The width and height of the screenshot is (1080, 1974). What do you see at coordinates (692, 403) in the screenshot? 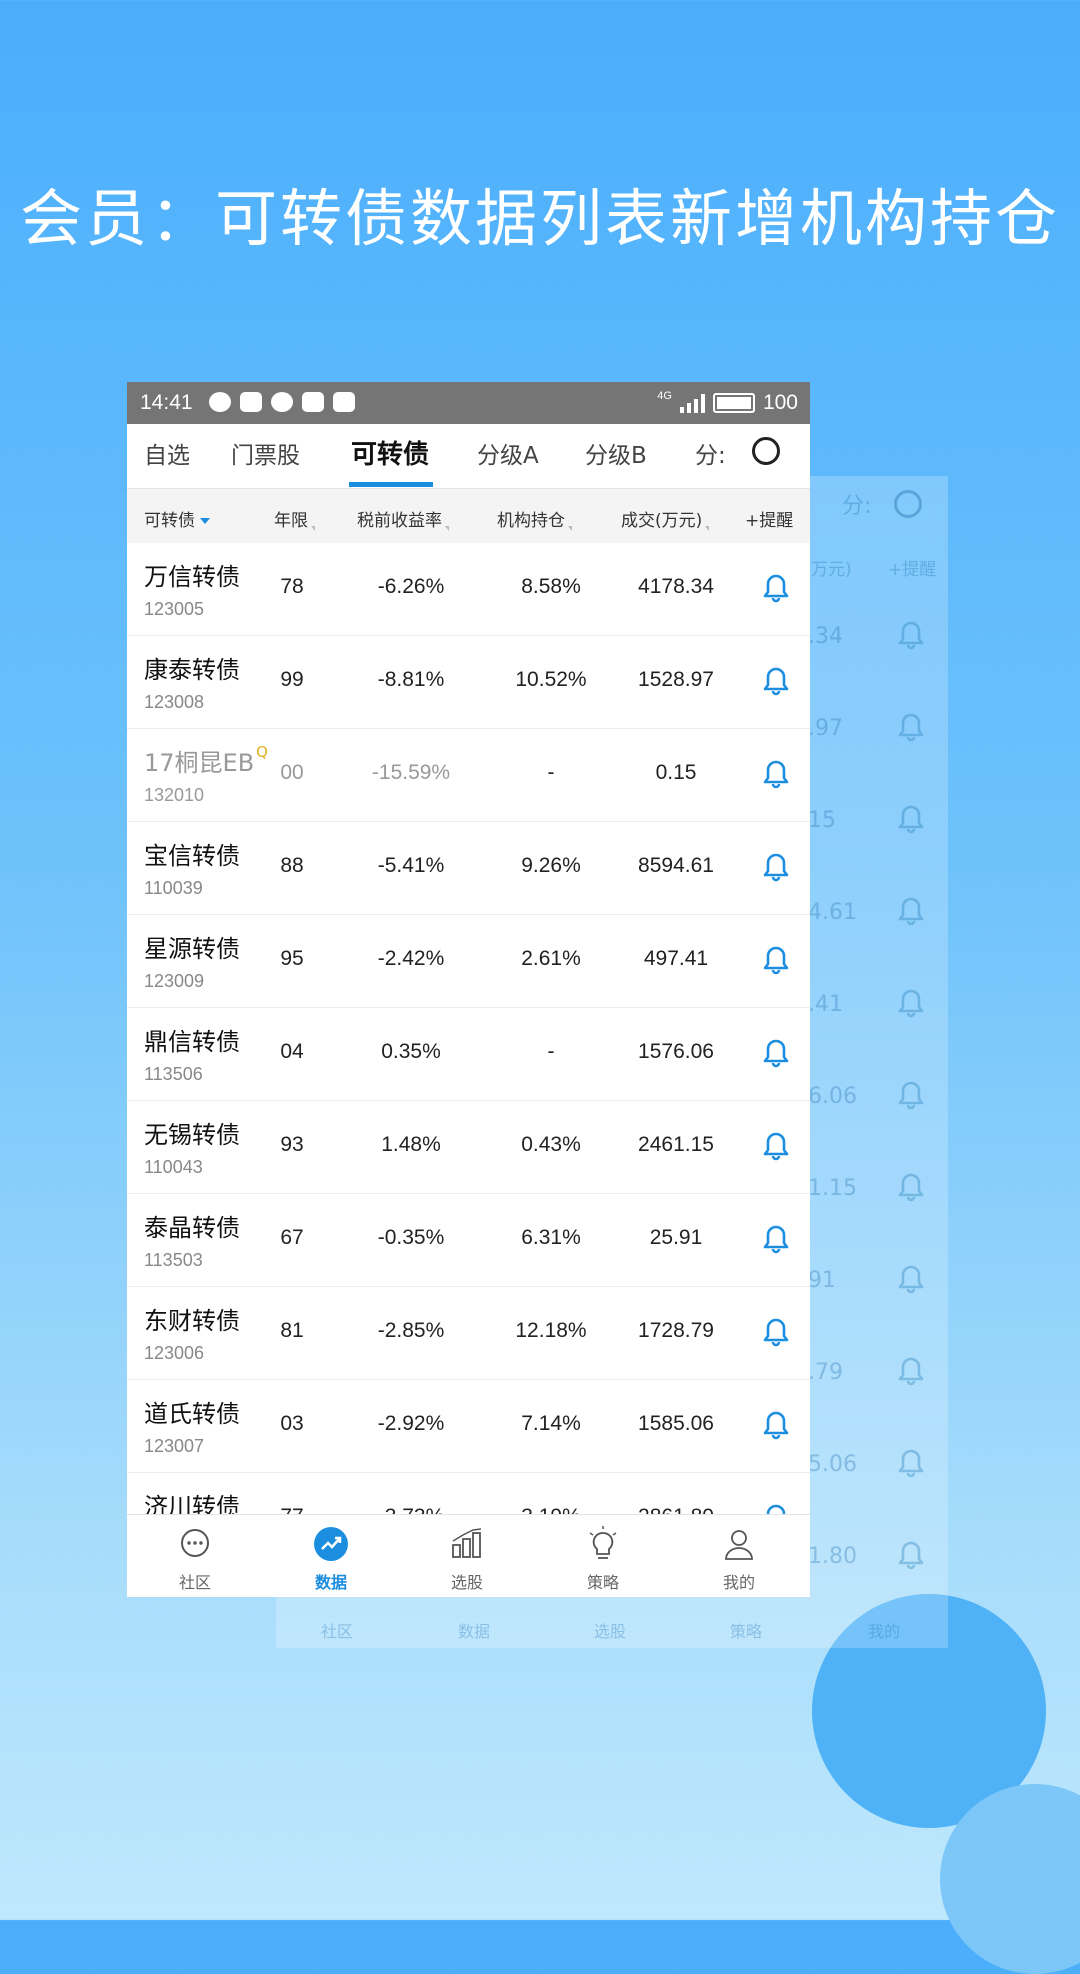
I see `signal-icon` at bounding box center [692, 403].